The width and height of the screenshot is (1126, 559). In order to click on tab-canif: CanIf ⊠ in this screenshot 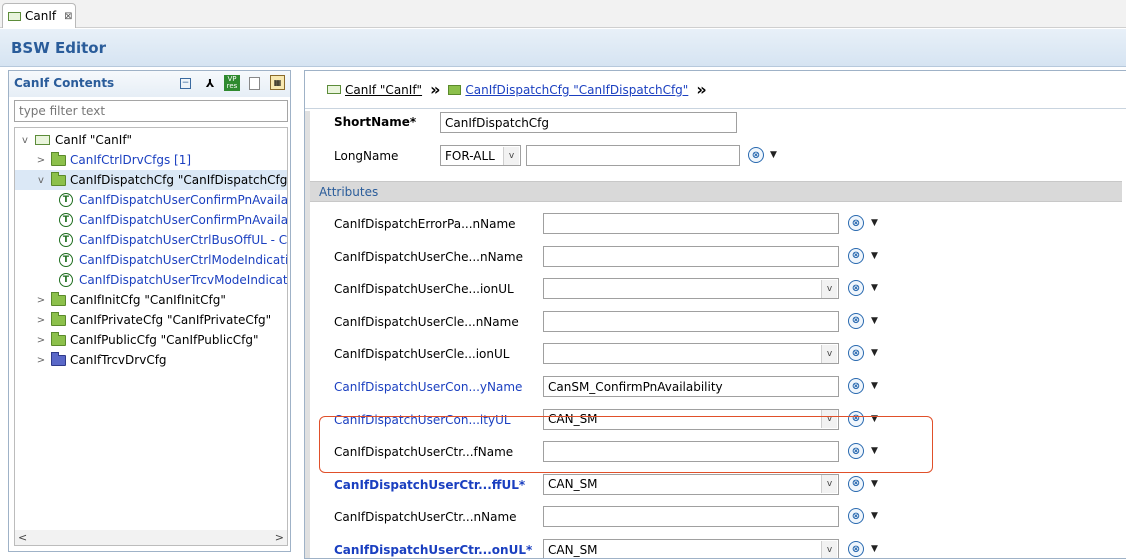, I will do `click(39, 15)`.